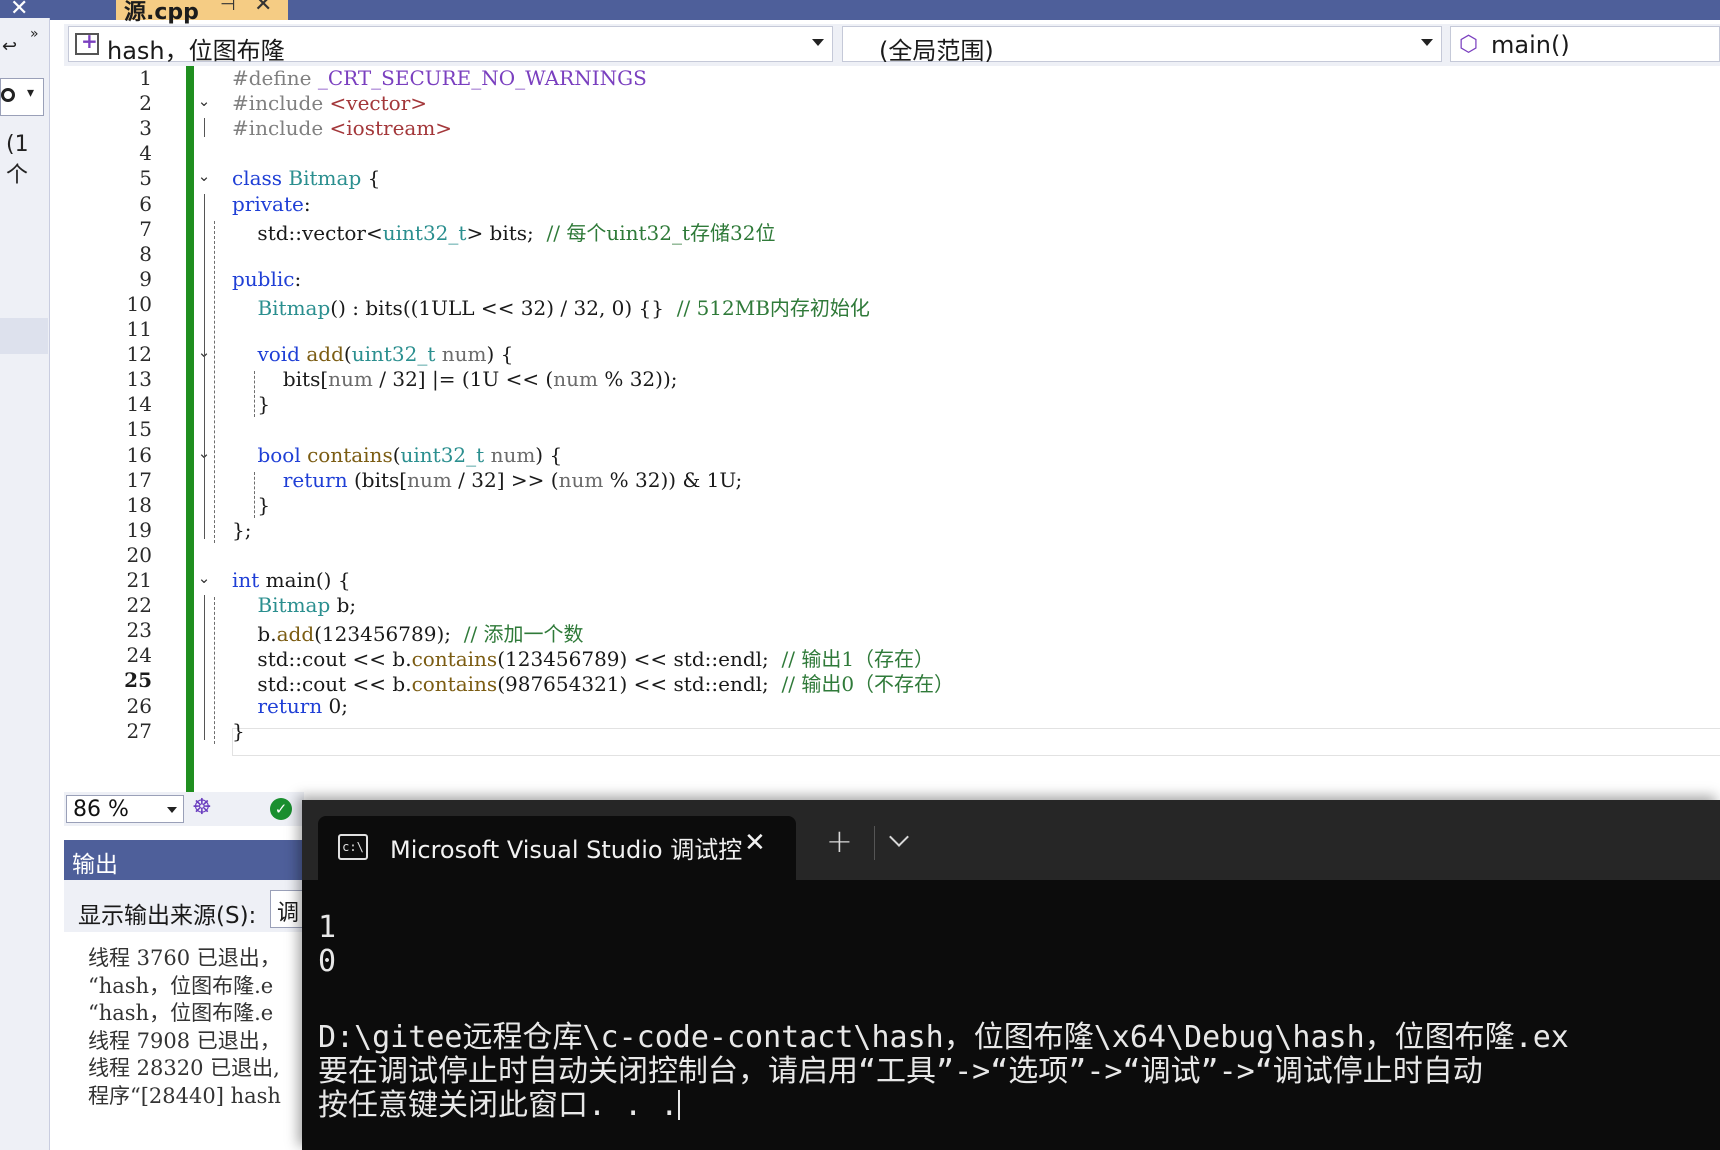 This screenshot has width=1720, height=1150. I want to click on pin-icon: ⊣, so click(228, 7).